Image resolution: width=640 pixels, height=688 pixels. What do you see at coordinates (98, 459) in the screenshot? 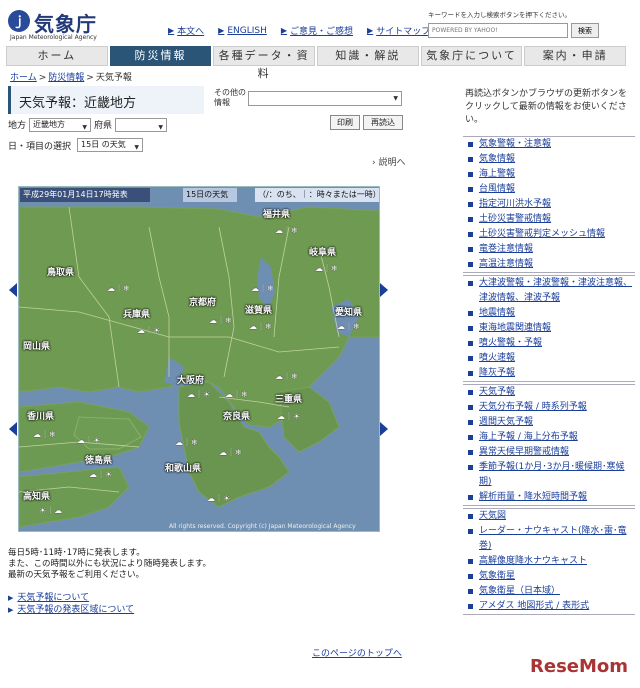
I see `pref-label-tokushima: 徳島県` at bounding box center [98, 459].